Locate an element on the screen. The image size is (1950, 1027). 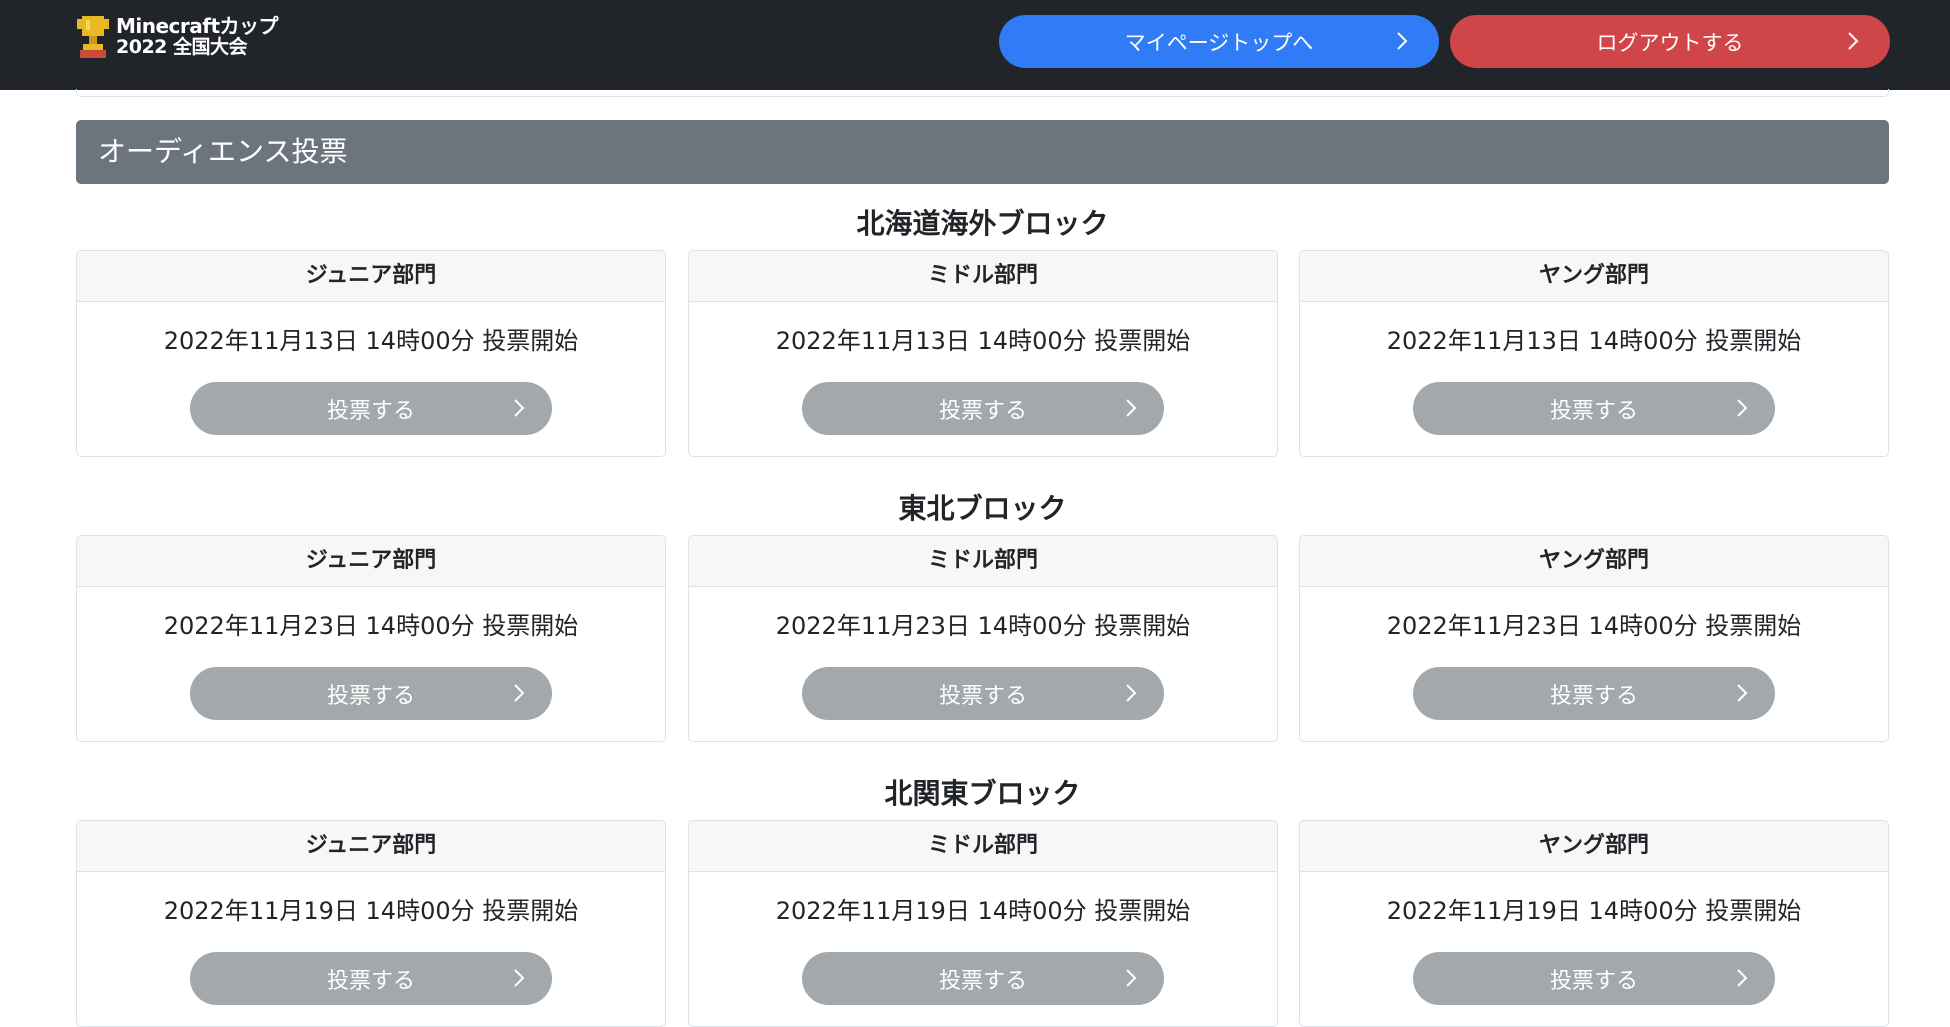
vote-card: ジュニア部門 2022年11月13日 14時00分 投票開始 投票する is located at coordinates (371, 353).